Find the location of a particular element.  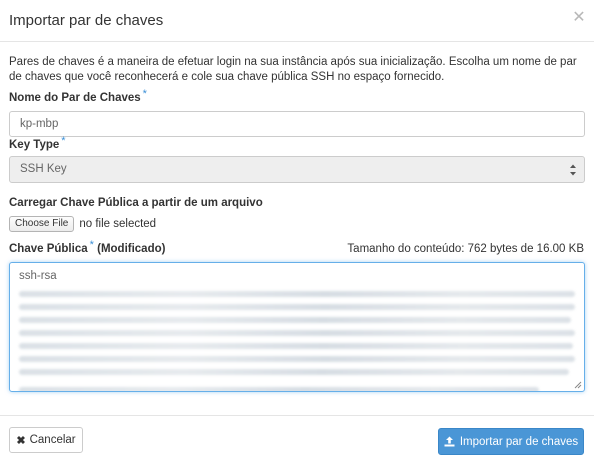

import-keypair-button-label: Importar par de chaves is located at coordinates (519, 441).